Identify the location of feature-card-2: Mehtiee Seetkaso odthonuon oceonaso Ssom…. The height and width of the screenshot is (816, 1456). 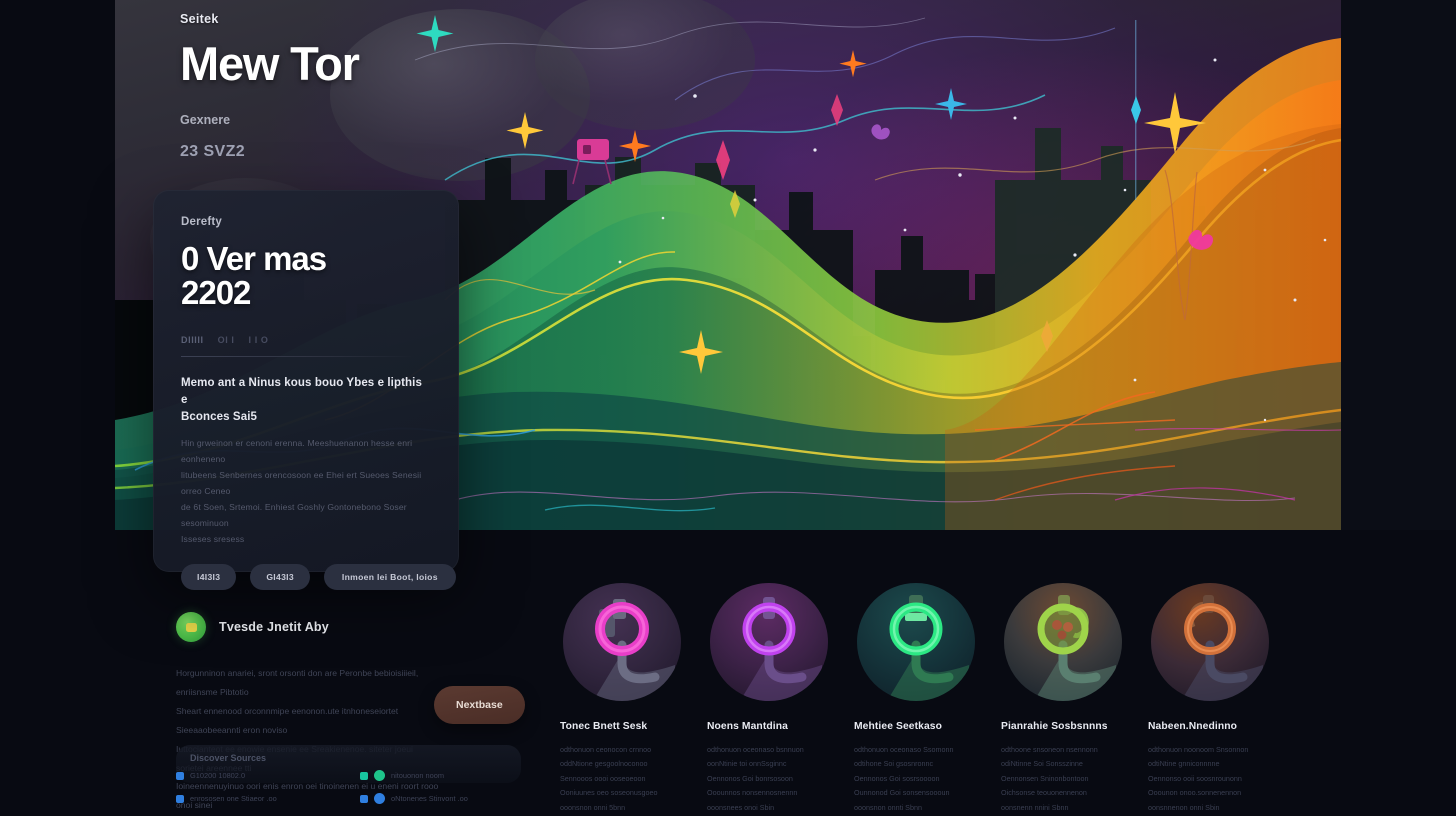
(915, 699).